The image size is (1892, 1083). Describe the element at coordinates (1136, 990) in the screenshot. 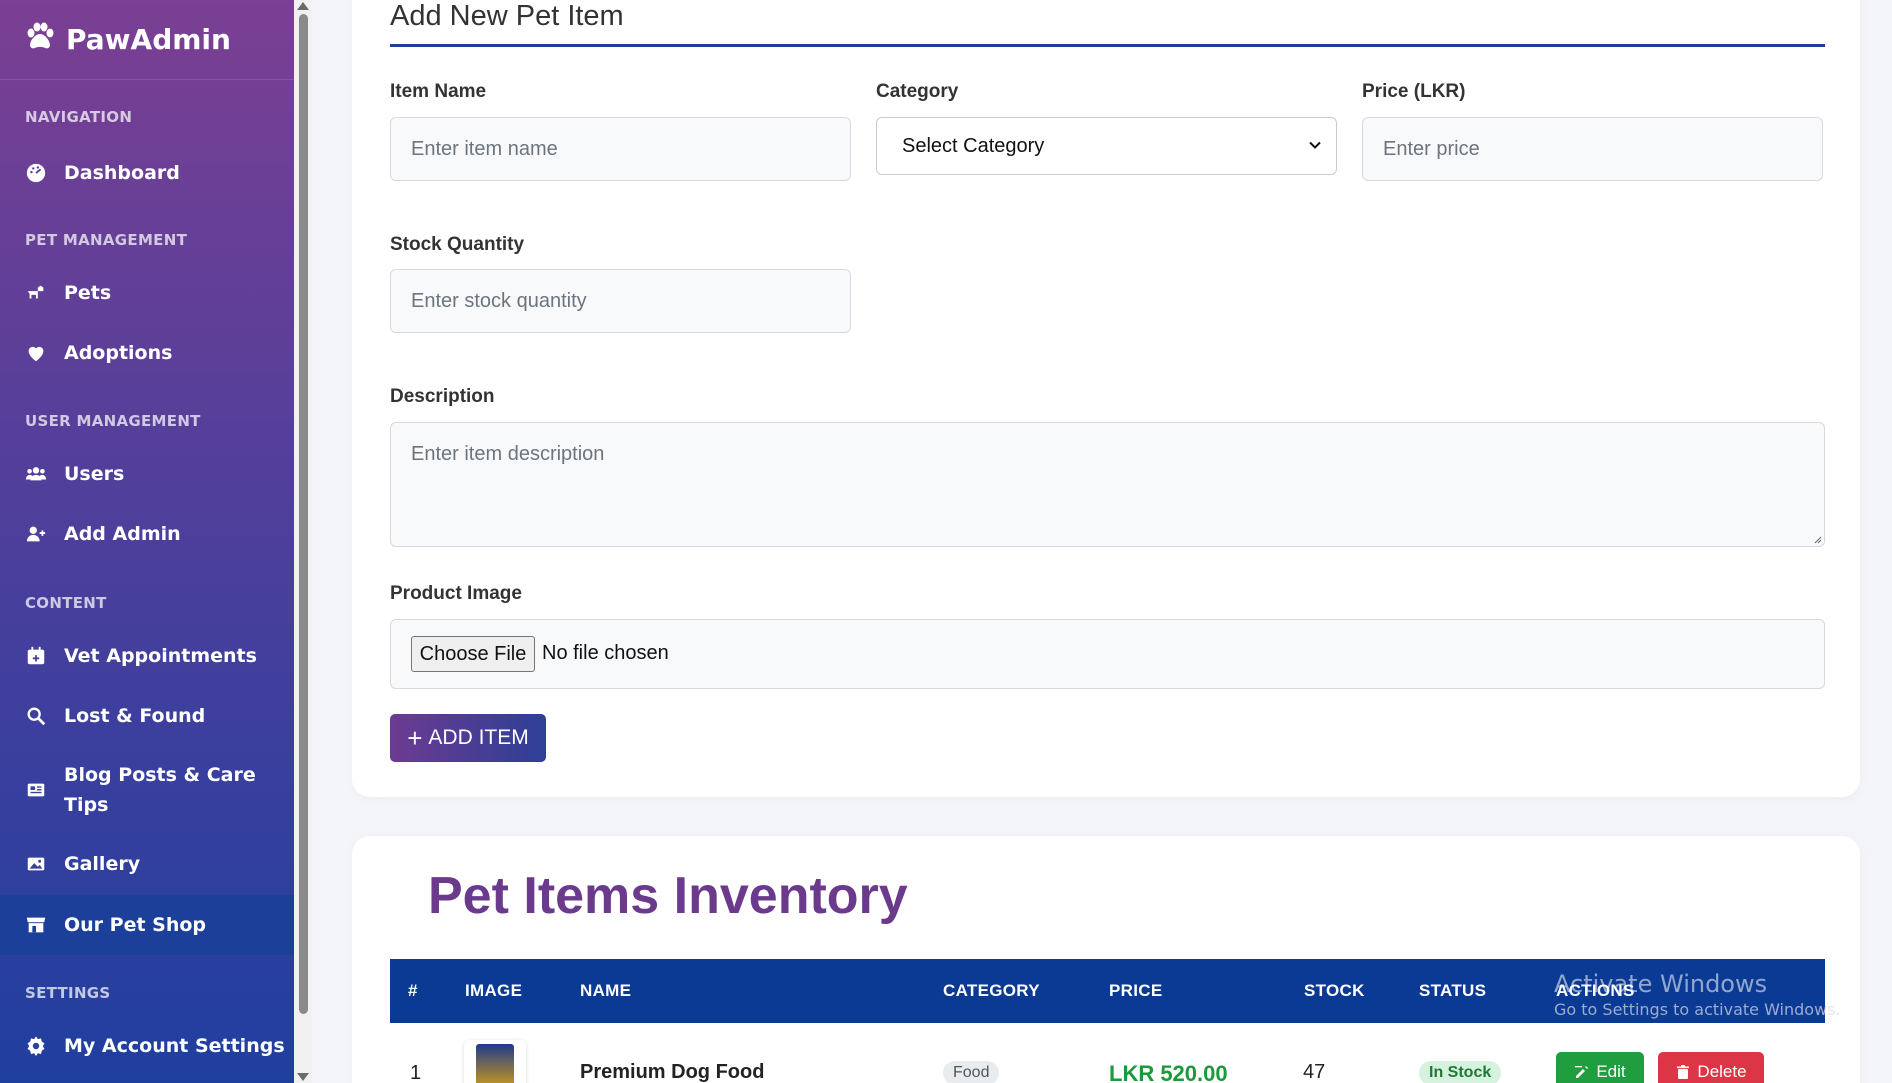

I see `col-price: PRICE` at that location.